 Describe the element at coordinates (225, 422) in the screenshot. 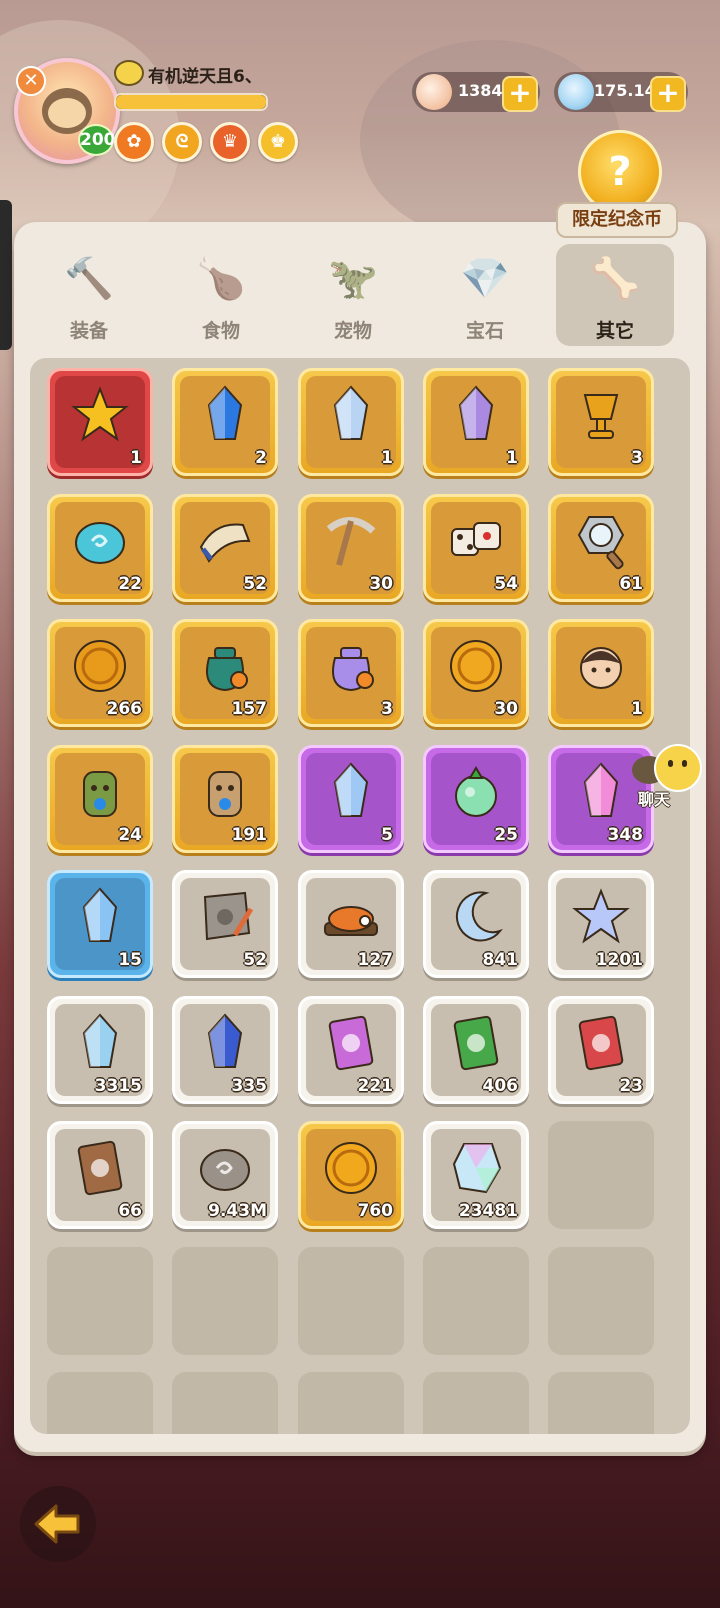

I see `item-slot-blue-crystal: 2` at that location.